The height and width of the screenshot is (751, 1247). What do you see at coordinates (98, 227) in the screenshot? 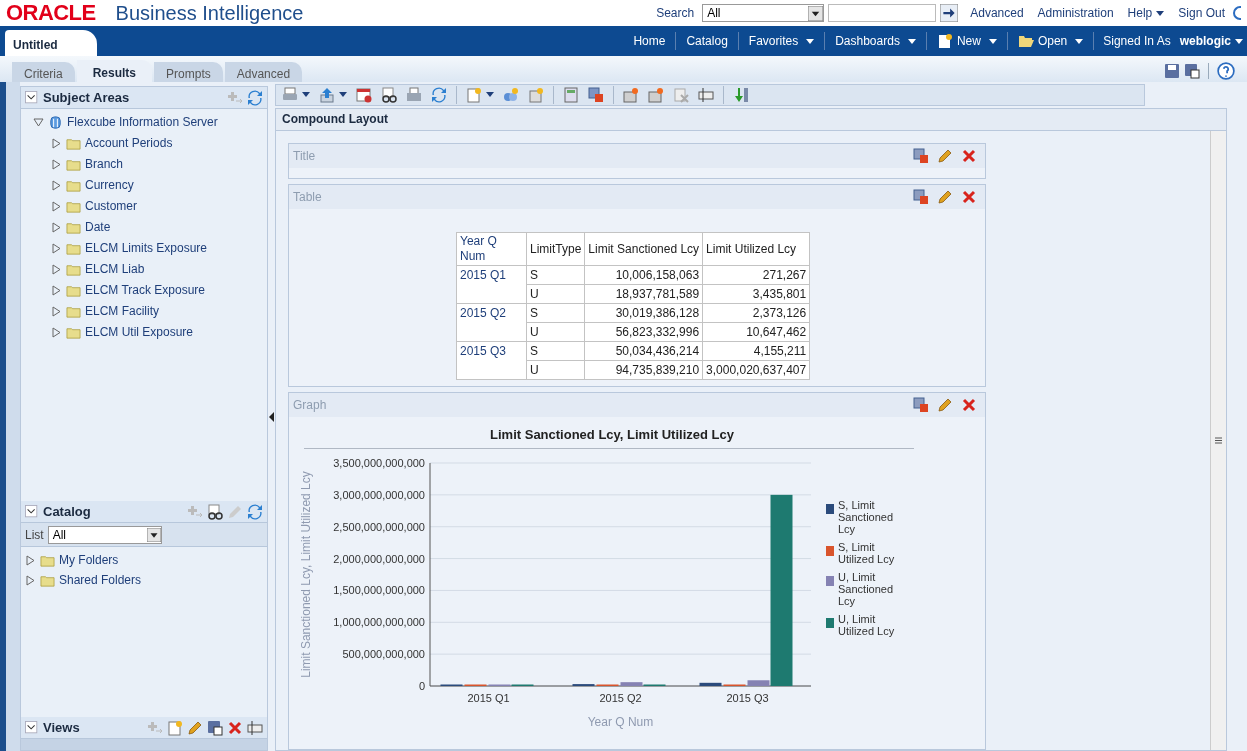
I see `tree-item: Date` at bounding box center [98, 227].